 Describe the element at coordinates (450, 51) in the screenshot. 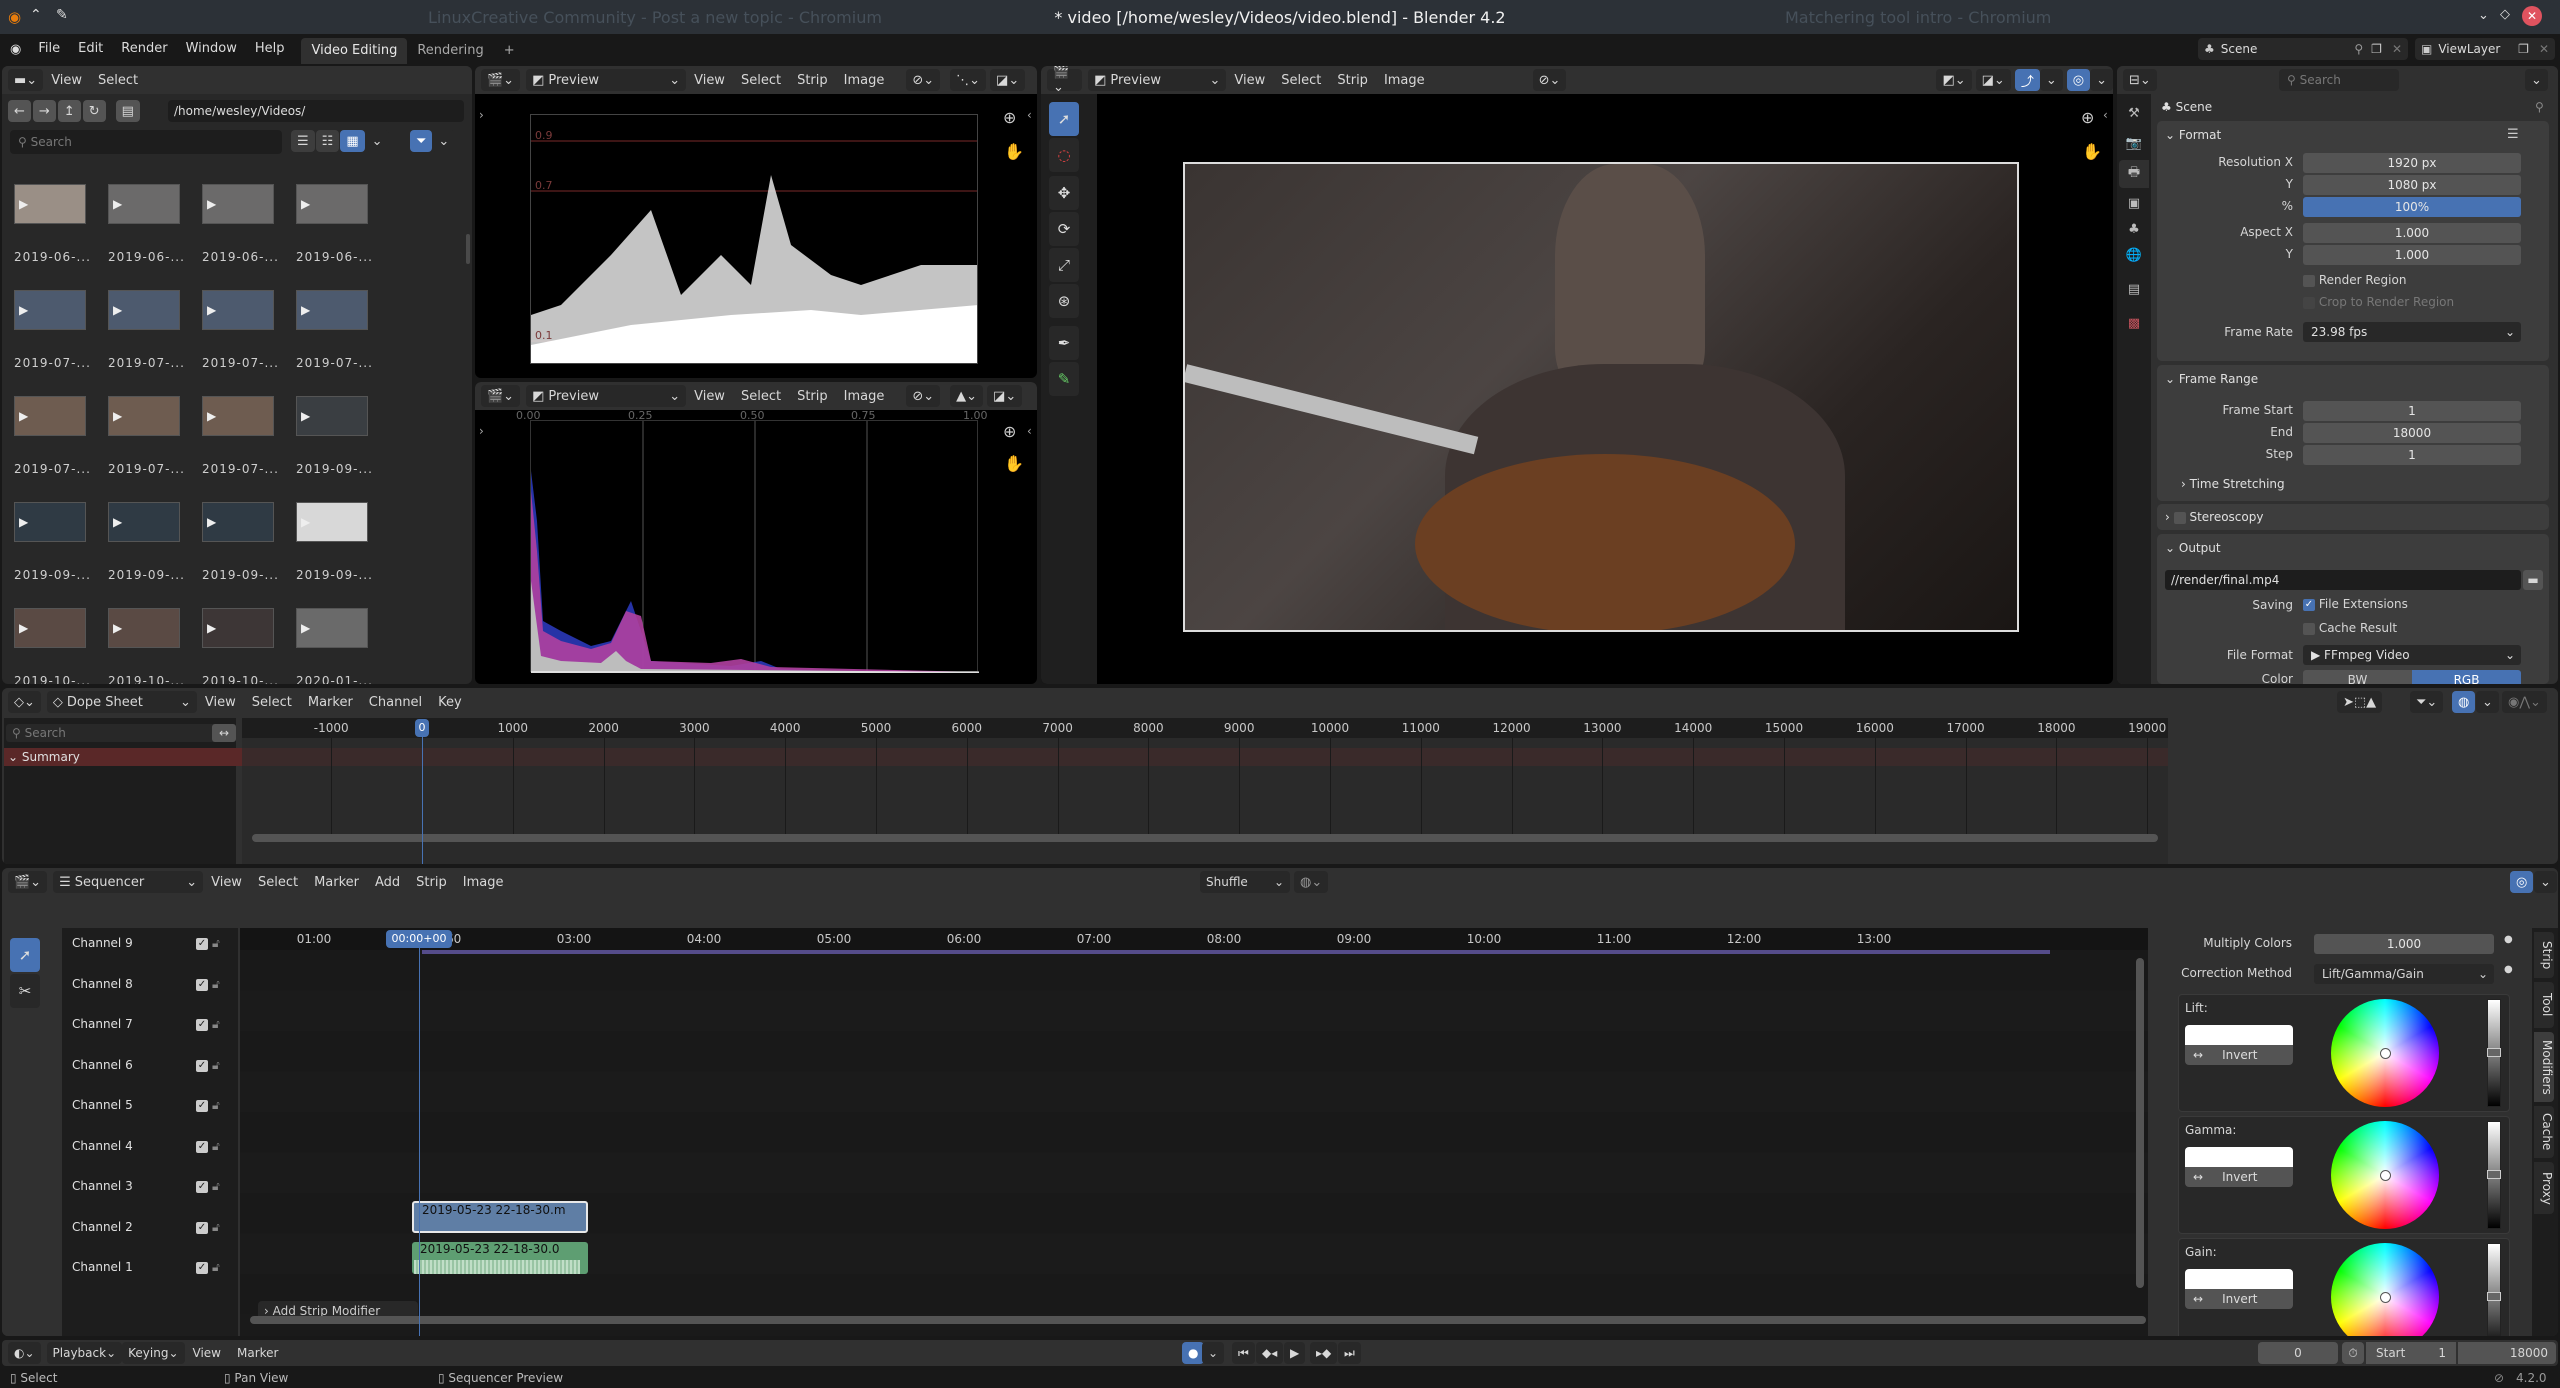

I see `workspace-tab-rendering: Rendering` at that location.